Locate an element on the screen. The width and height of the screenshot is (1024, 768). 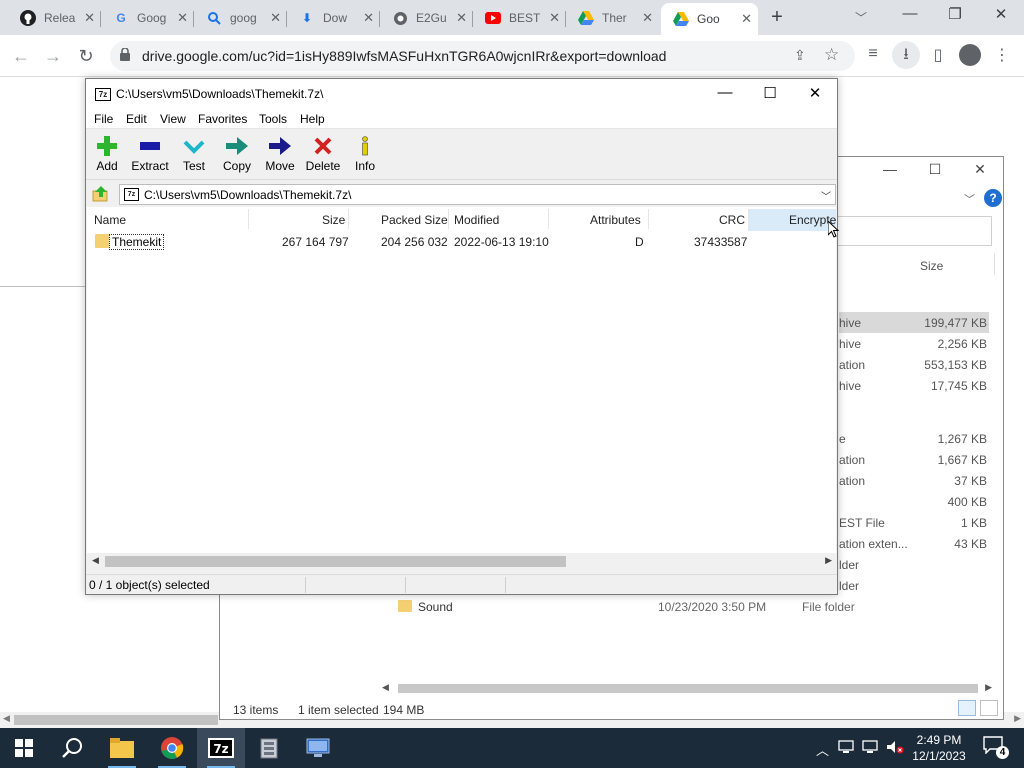
new-tab-button: + is located at coordinates (777, 17).